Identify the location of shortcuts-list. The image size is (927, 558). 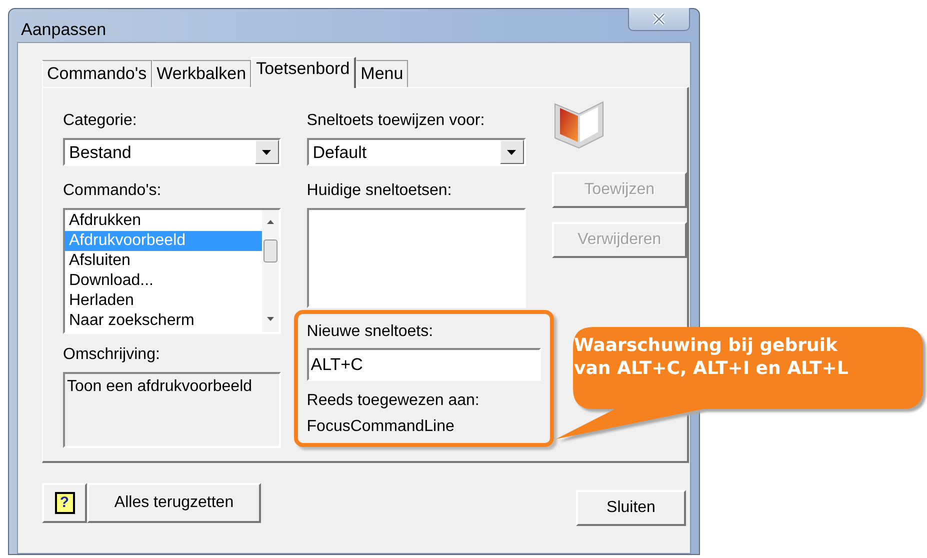
(416, 258).